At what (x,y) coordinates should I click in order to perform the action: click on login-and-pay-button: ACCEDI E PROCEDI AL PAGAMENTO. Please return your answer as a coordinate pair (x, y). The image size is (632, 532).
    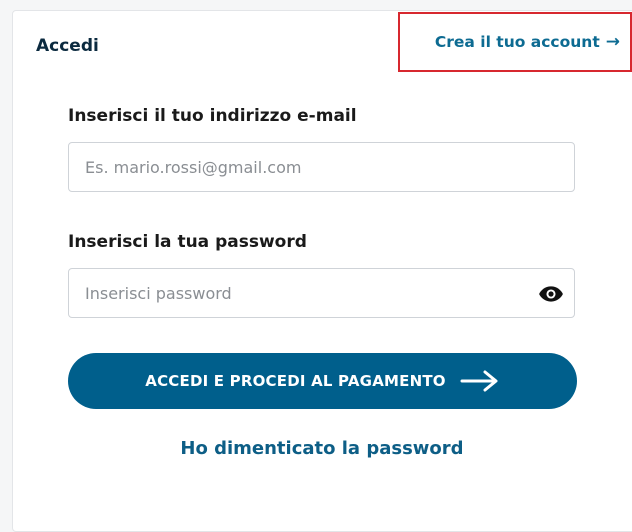
    Looking at the image, I should click on (322, 381).